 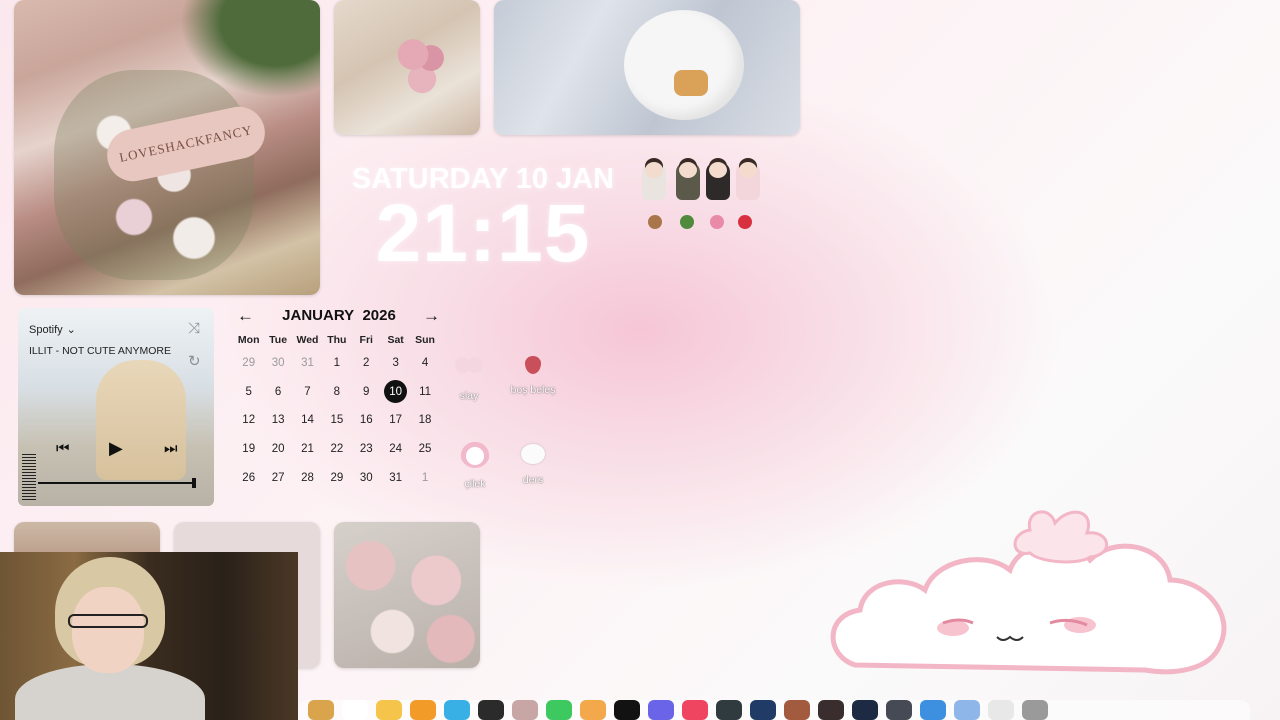 What do you see at coordinates (278, 340) in the screenshot?
I see `weekday-label: Tue` at bounding box center [278, 340].